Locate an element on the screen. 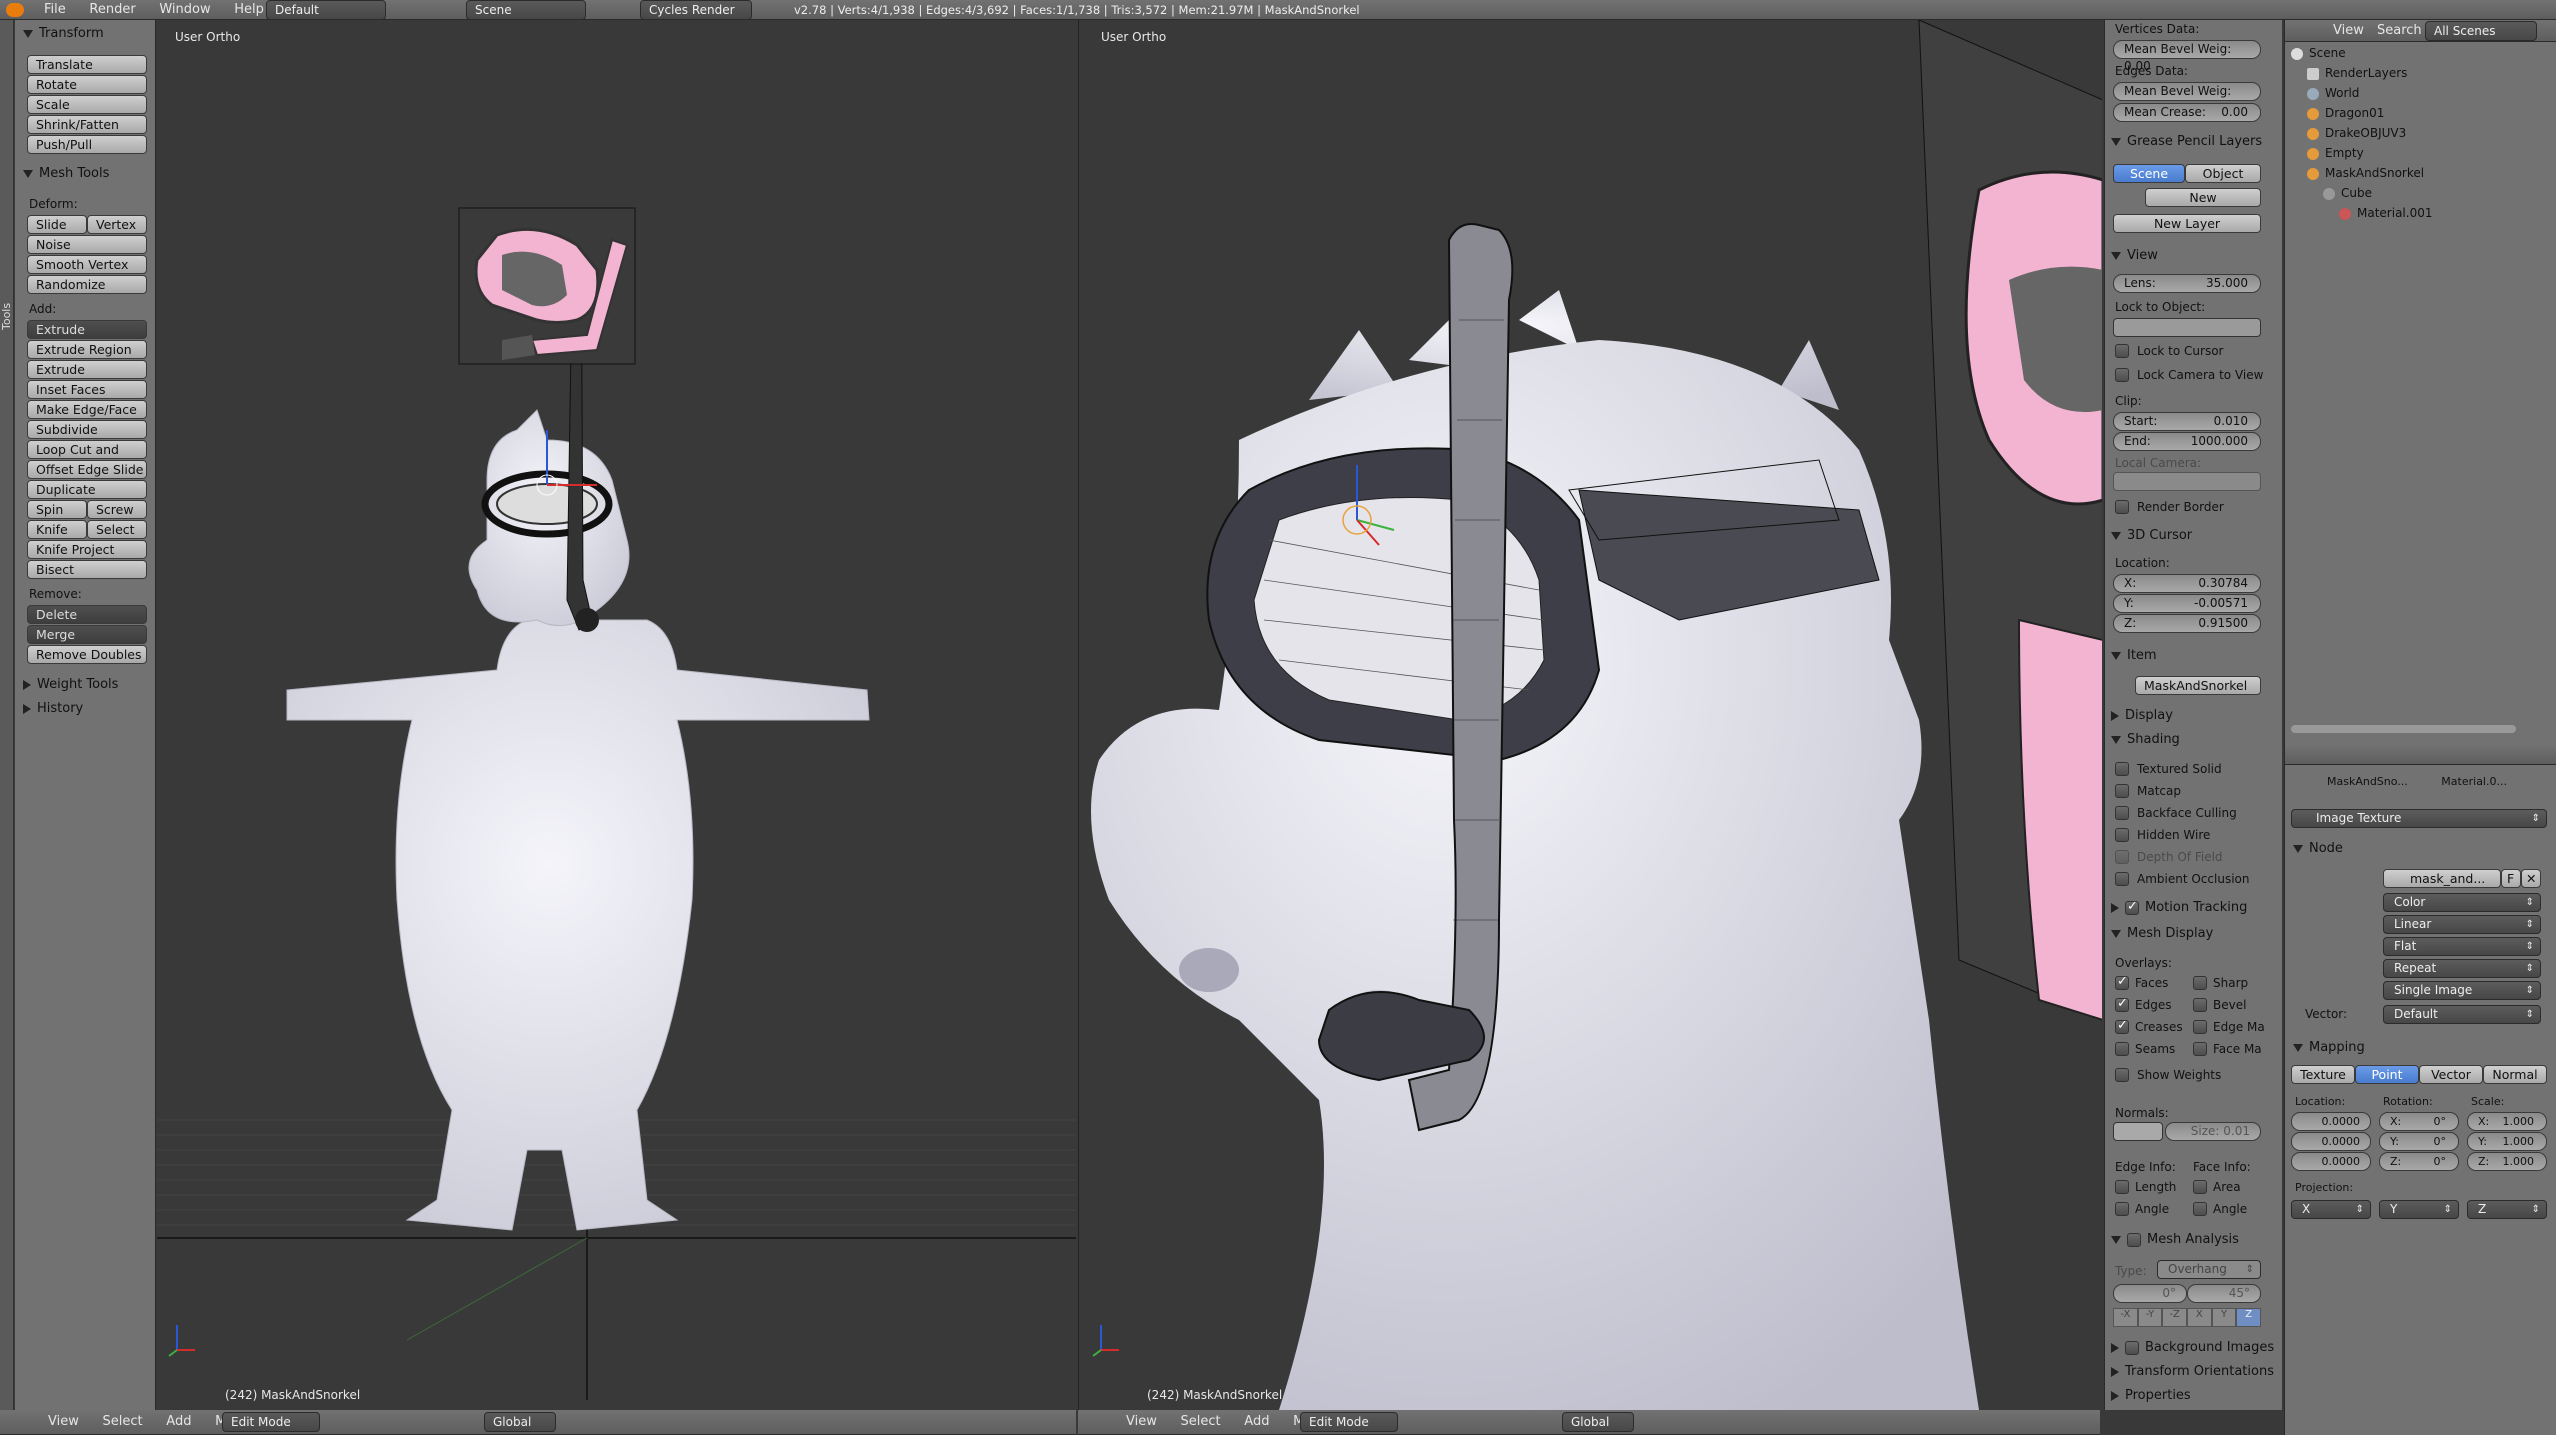 The height and width of the screenshot is (1435, 2556). rotate-button: Rotate is located at coordinates (87, 84).